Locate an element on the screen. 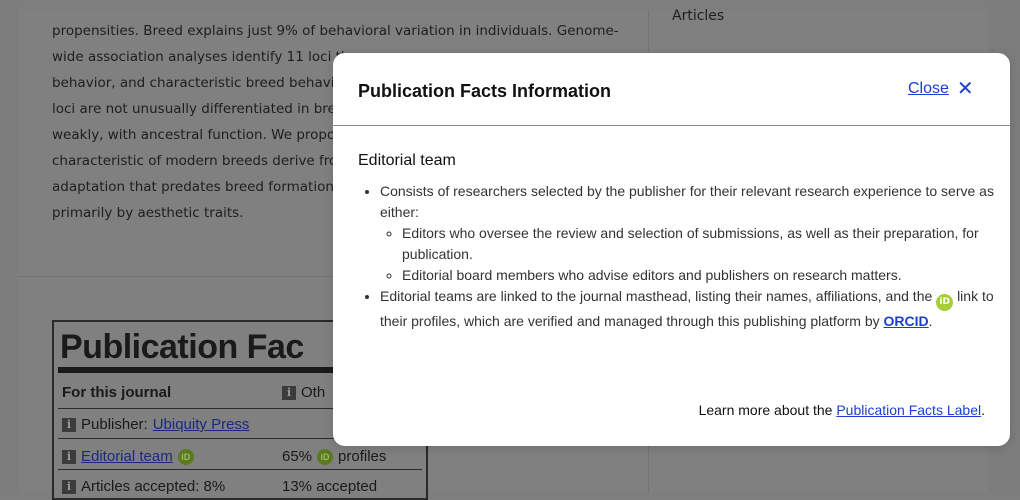 The image size is (1020, 500). sidebar-articles-link: Articles is located at coordinates (698, 16).